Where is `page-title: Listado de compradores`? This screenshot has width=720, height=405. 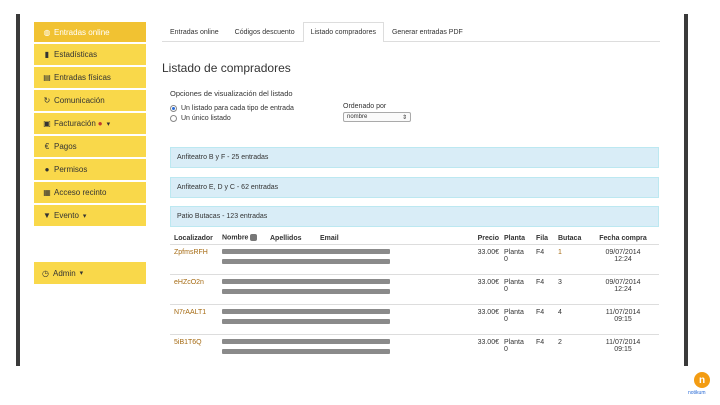 page-title: Listado de compradores is located at coordinates (226, 68).